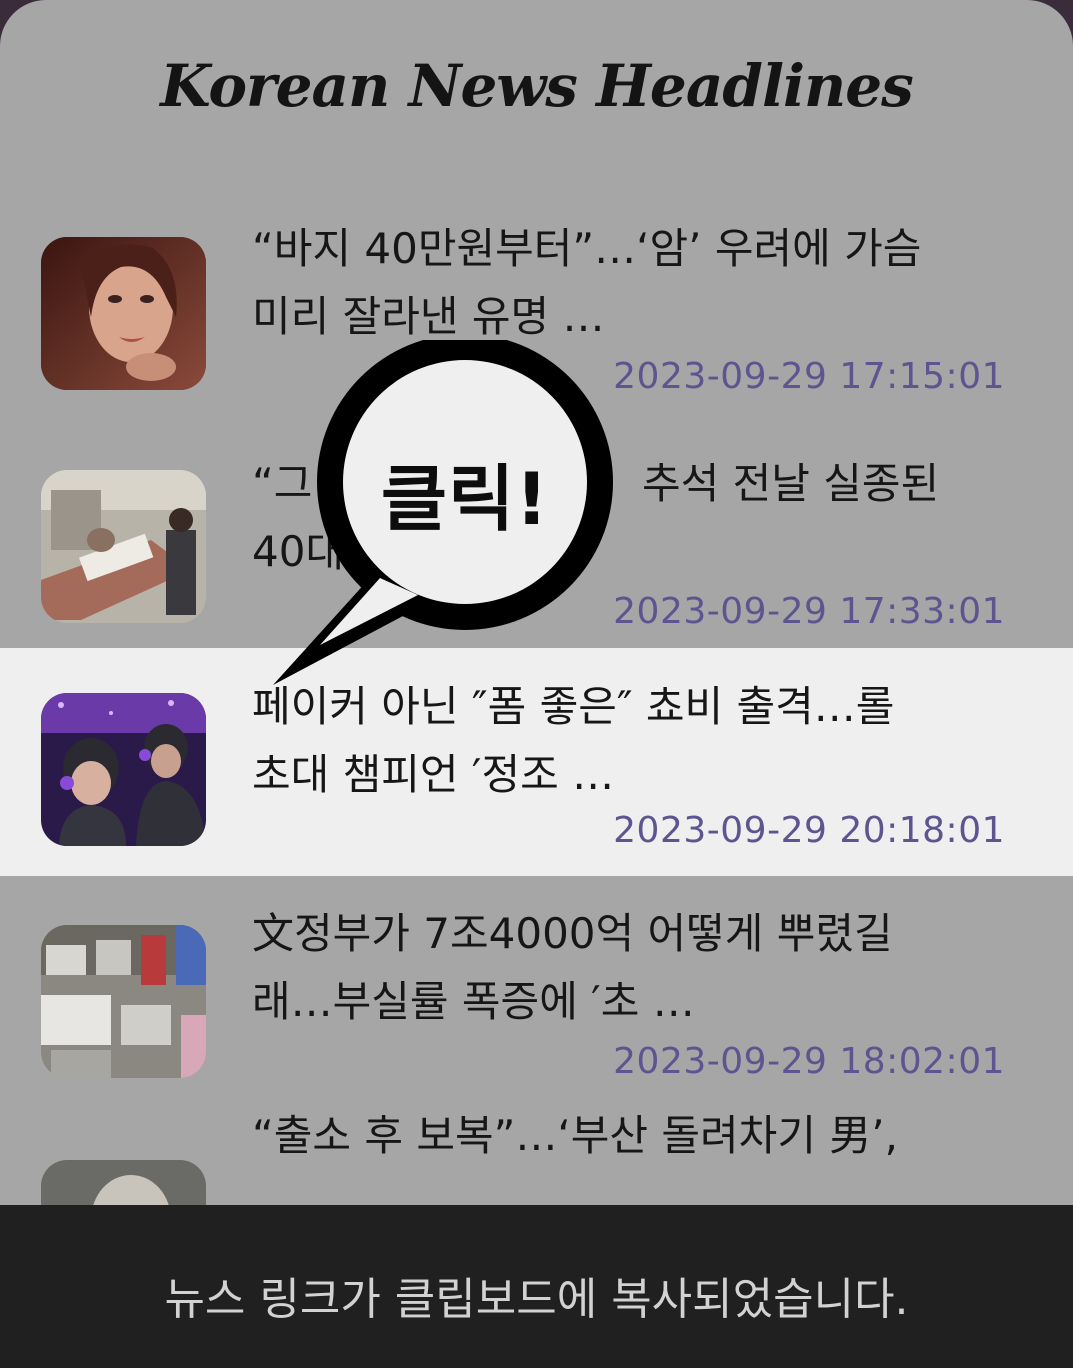 This screenshot has height=1368, width=1073. What do you see at coordinates (809, 611) in the screenshot?
I see `news-timestamp: 2023-09-29 17:33:01` at bounding box center [809, 611].